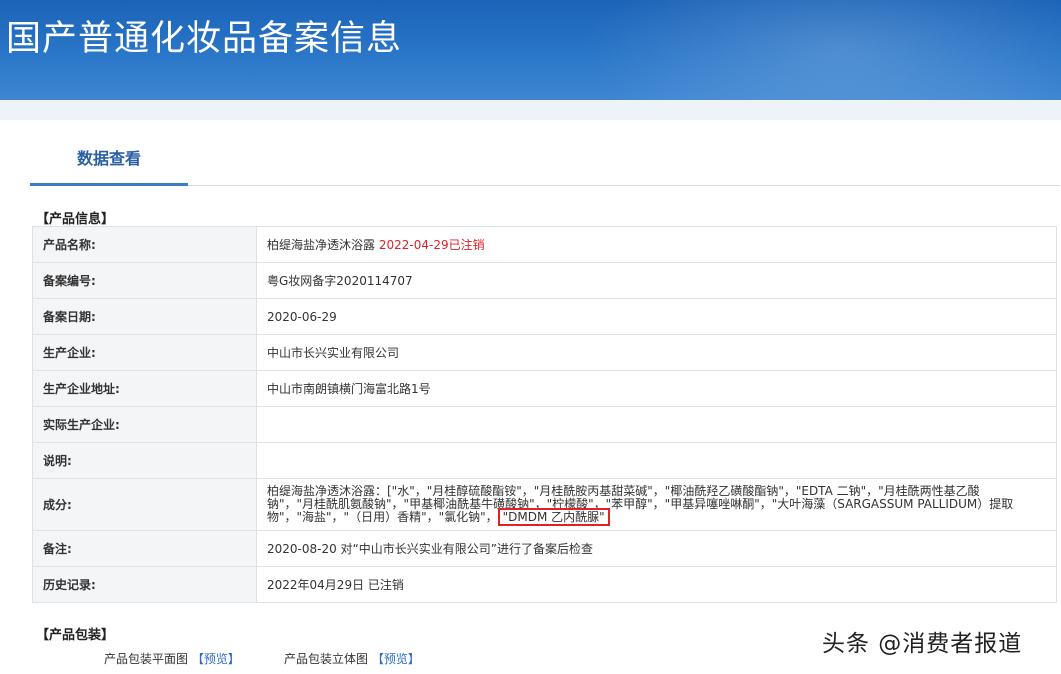 Image resolution: width=1061 pixels, height=674 pixels. I want to click on table-row: 产品名称: 柏缇海盐净透沐浴露 2022-04-29已注销, so click(544, 244).